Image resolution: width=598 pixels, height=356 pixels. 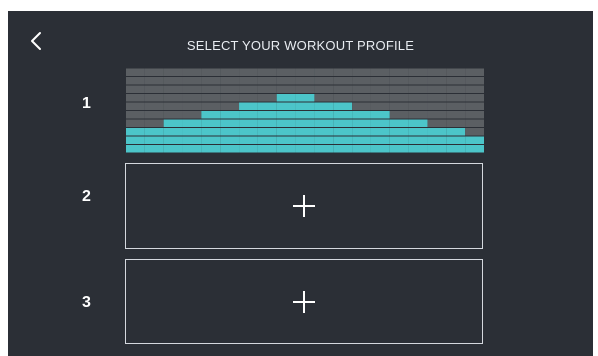 I want to click on profile-number-3: 3, so click(x=86, y=302).